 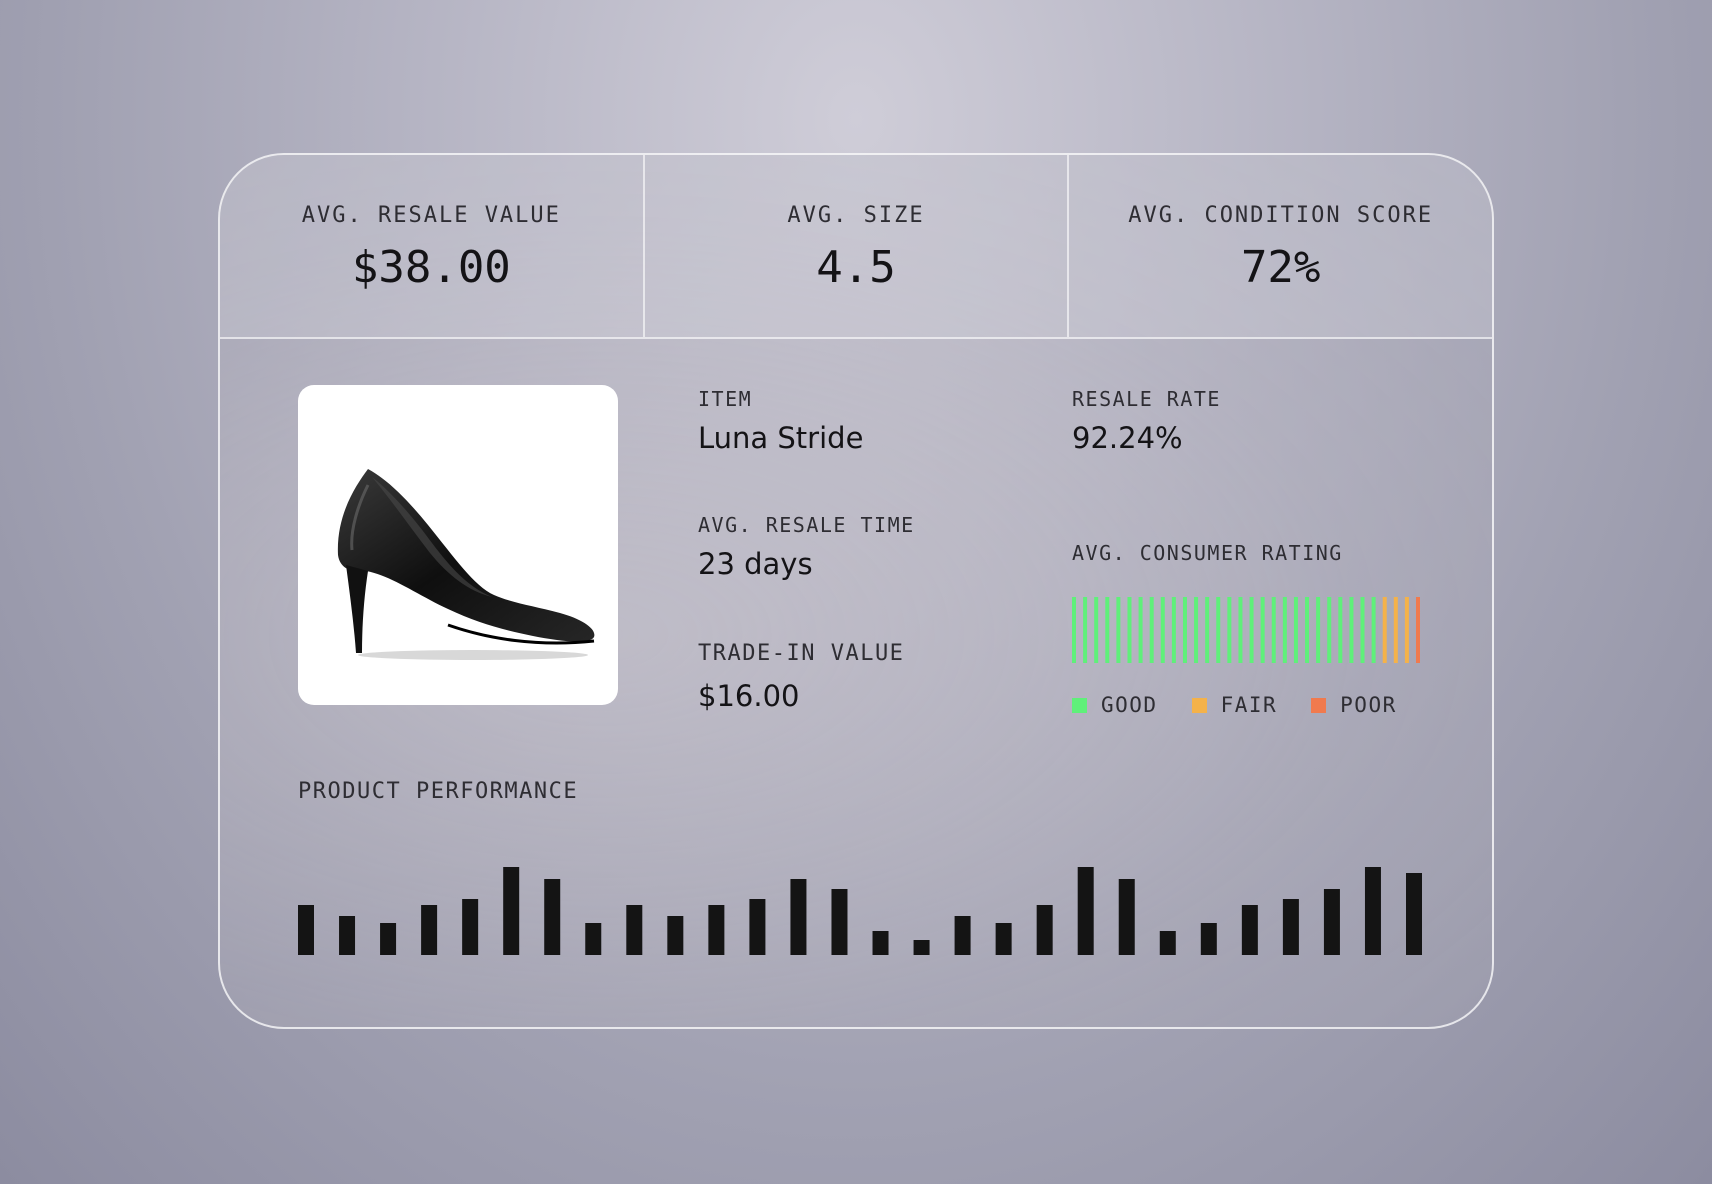 What do you see at coordinates (1207, 553) in the screenshot?
I see `consumer-rating-label: AVG. CONSUMER RATING` at bounding box center [1207, 553].